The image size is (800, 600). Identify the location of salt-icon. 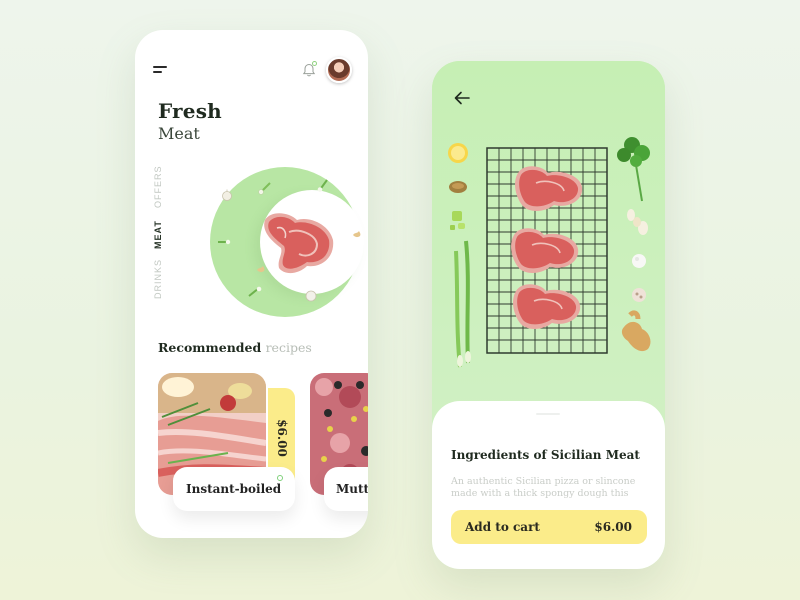
(639, 261).